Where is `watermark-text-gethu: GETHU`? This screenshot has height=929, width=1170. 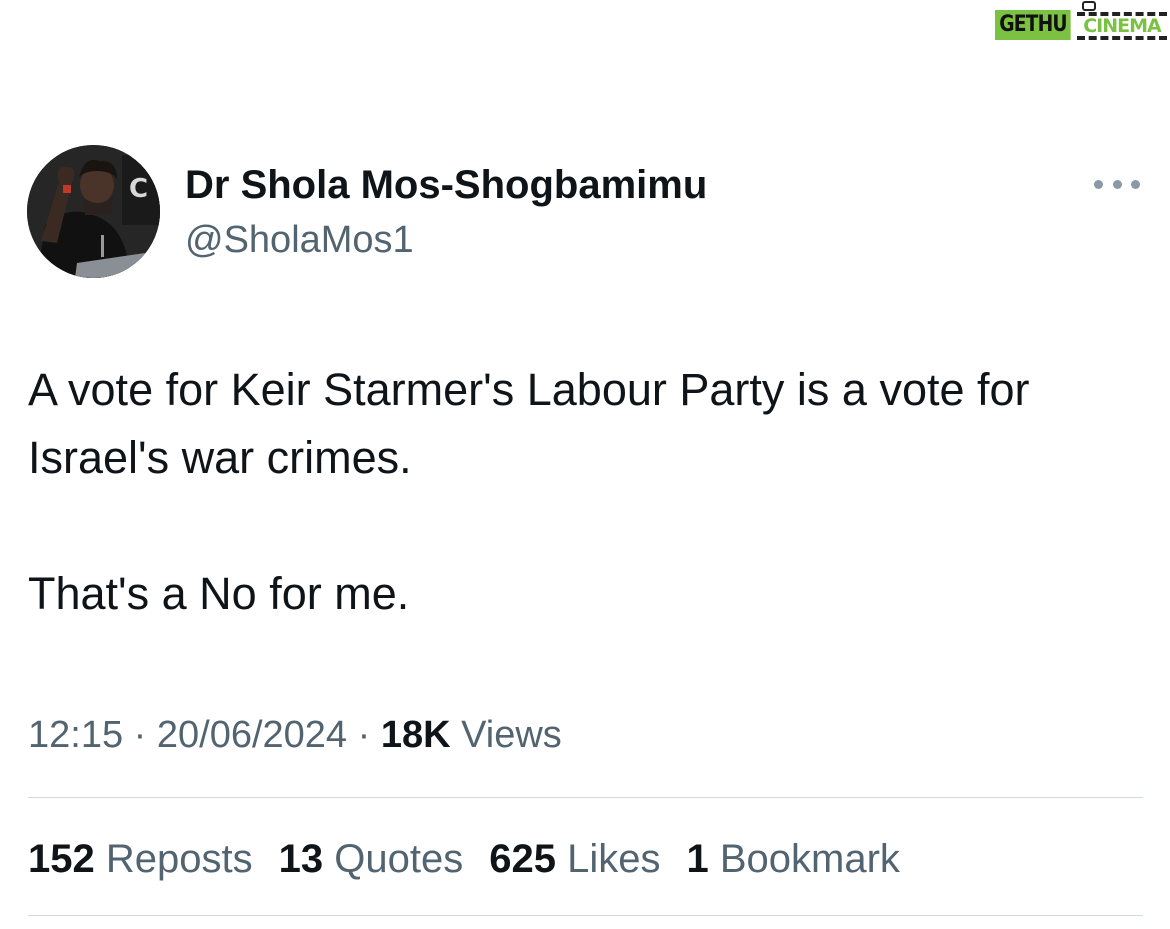
watermark-text-gethu: GETHU is located at coordinates (1033, 25).